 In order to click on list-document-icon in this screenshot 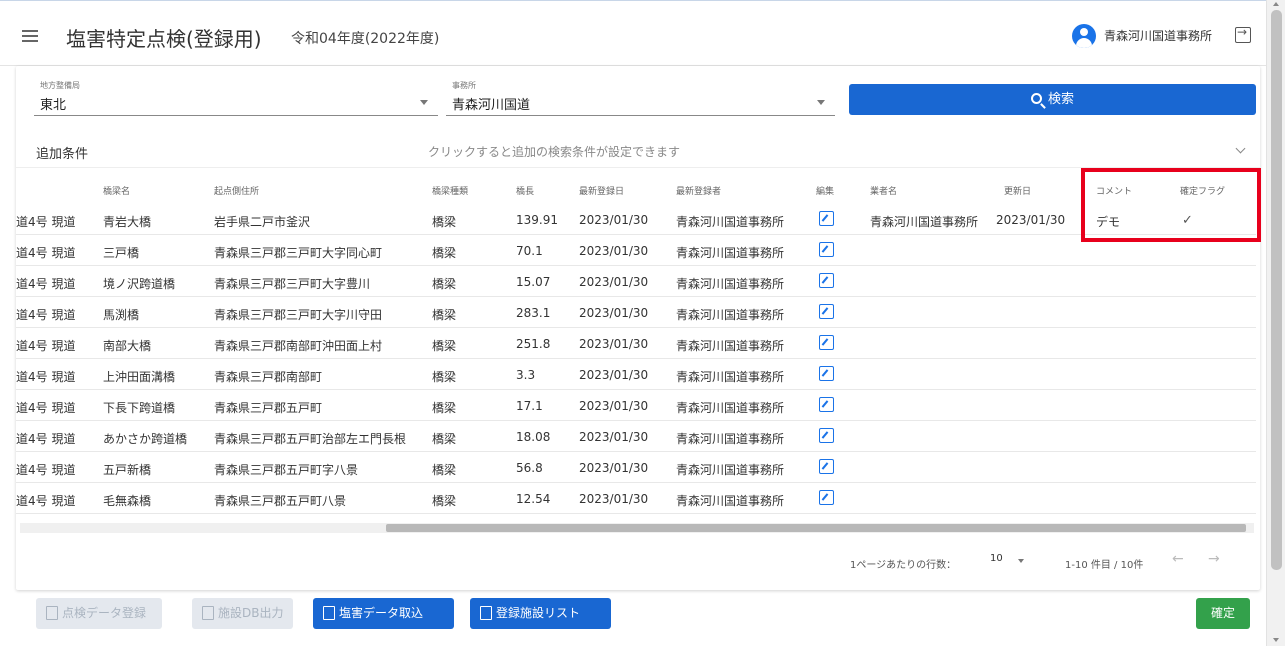, I will do `click(486, 613)`.